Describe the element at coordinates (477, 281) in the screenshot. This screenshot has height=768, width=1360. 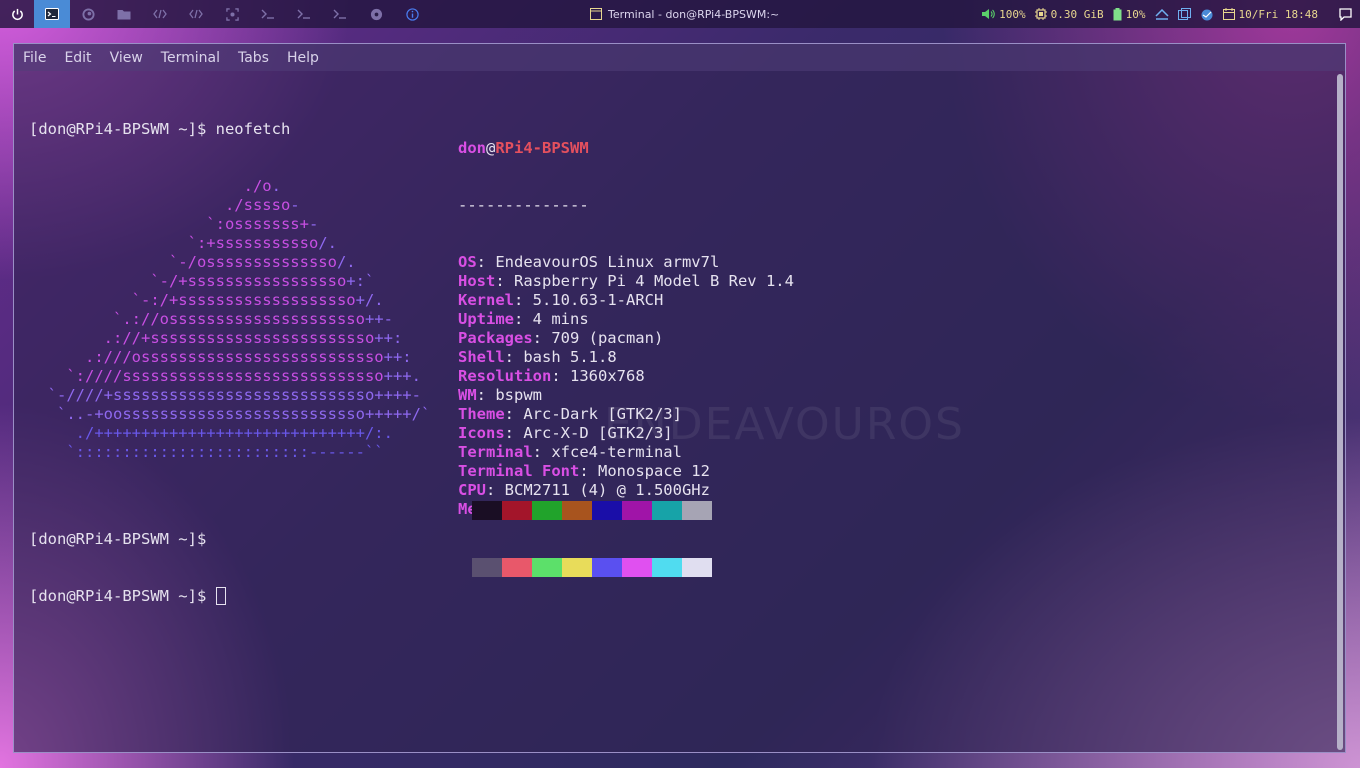
I see `info-key: Host` at that location.